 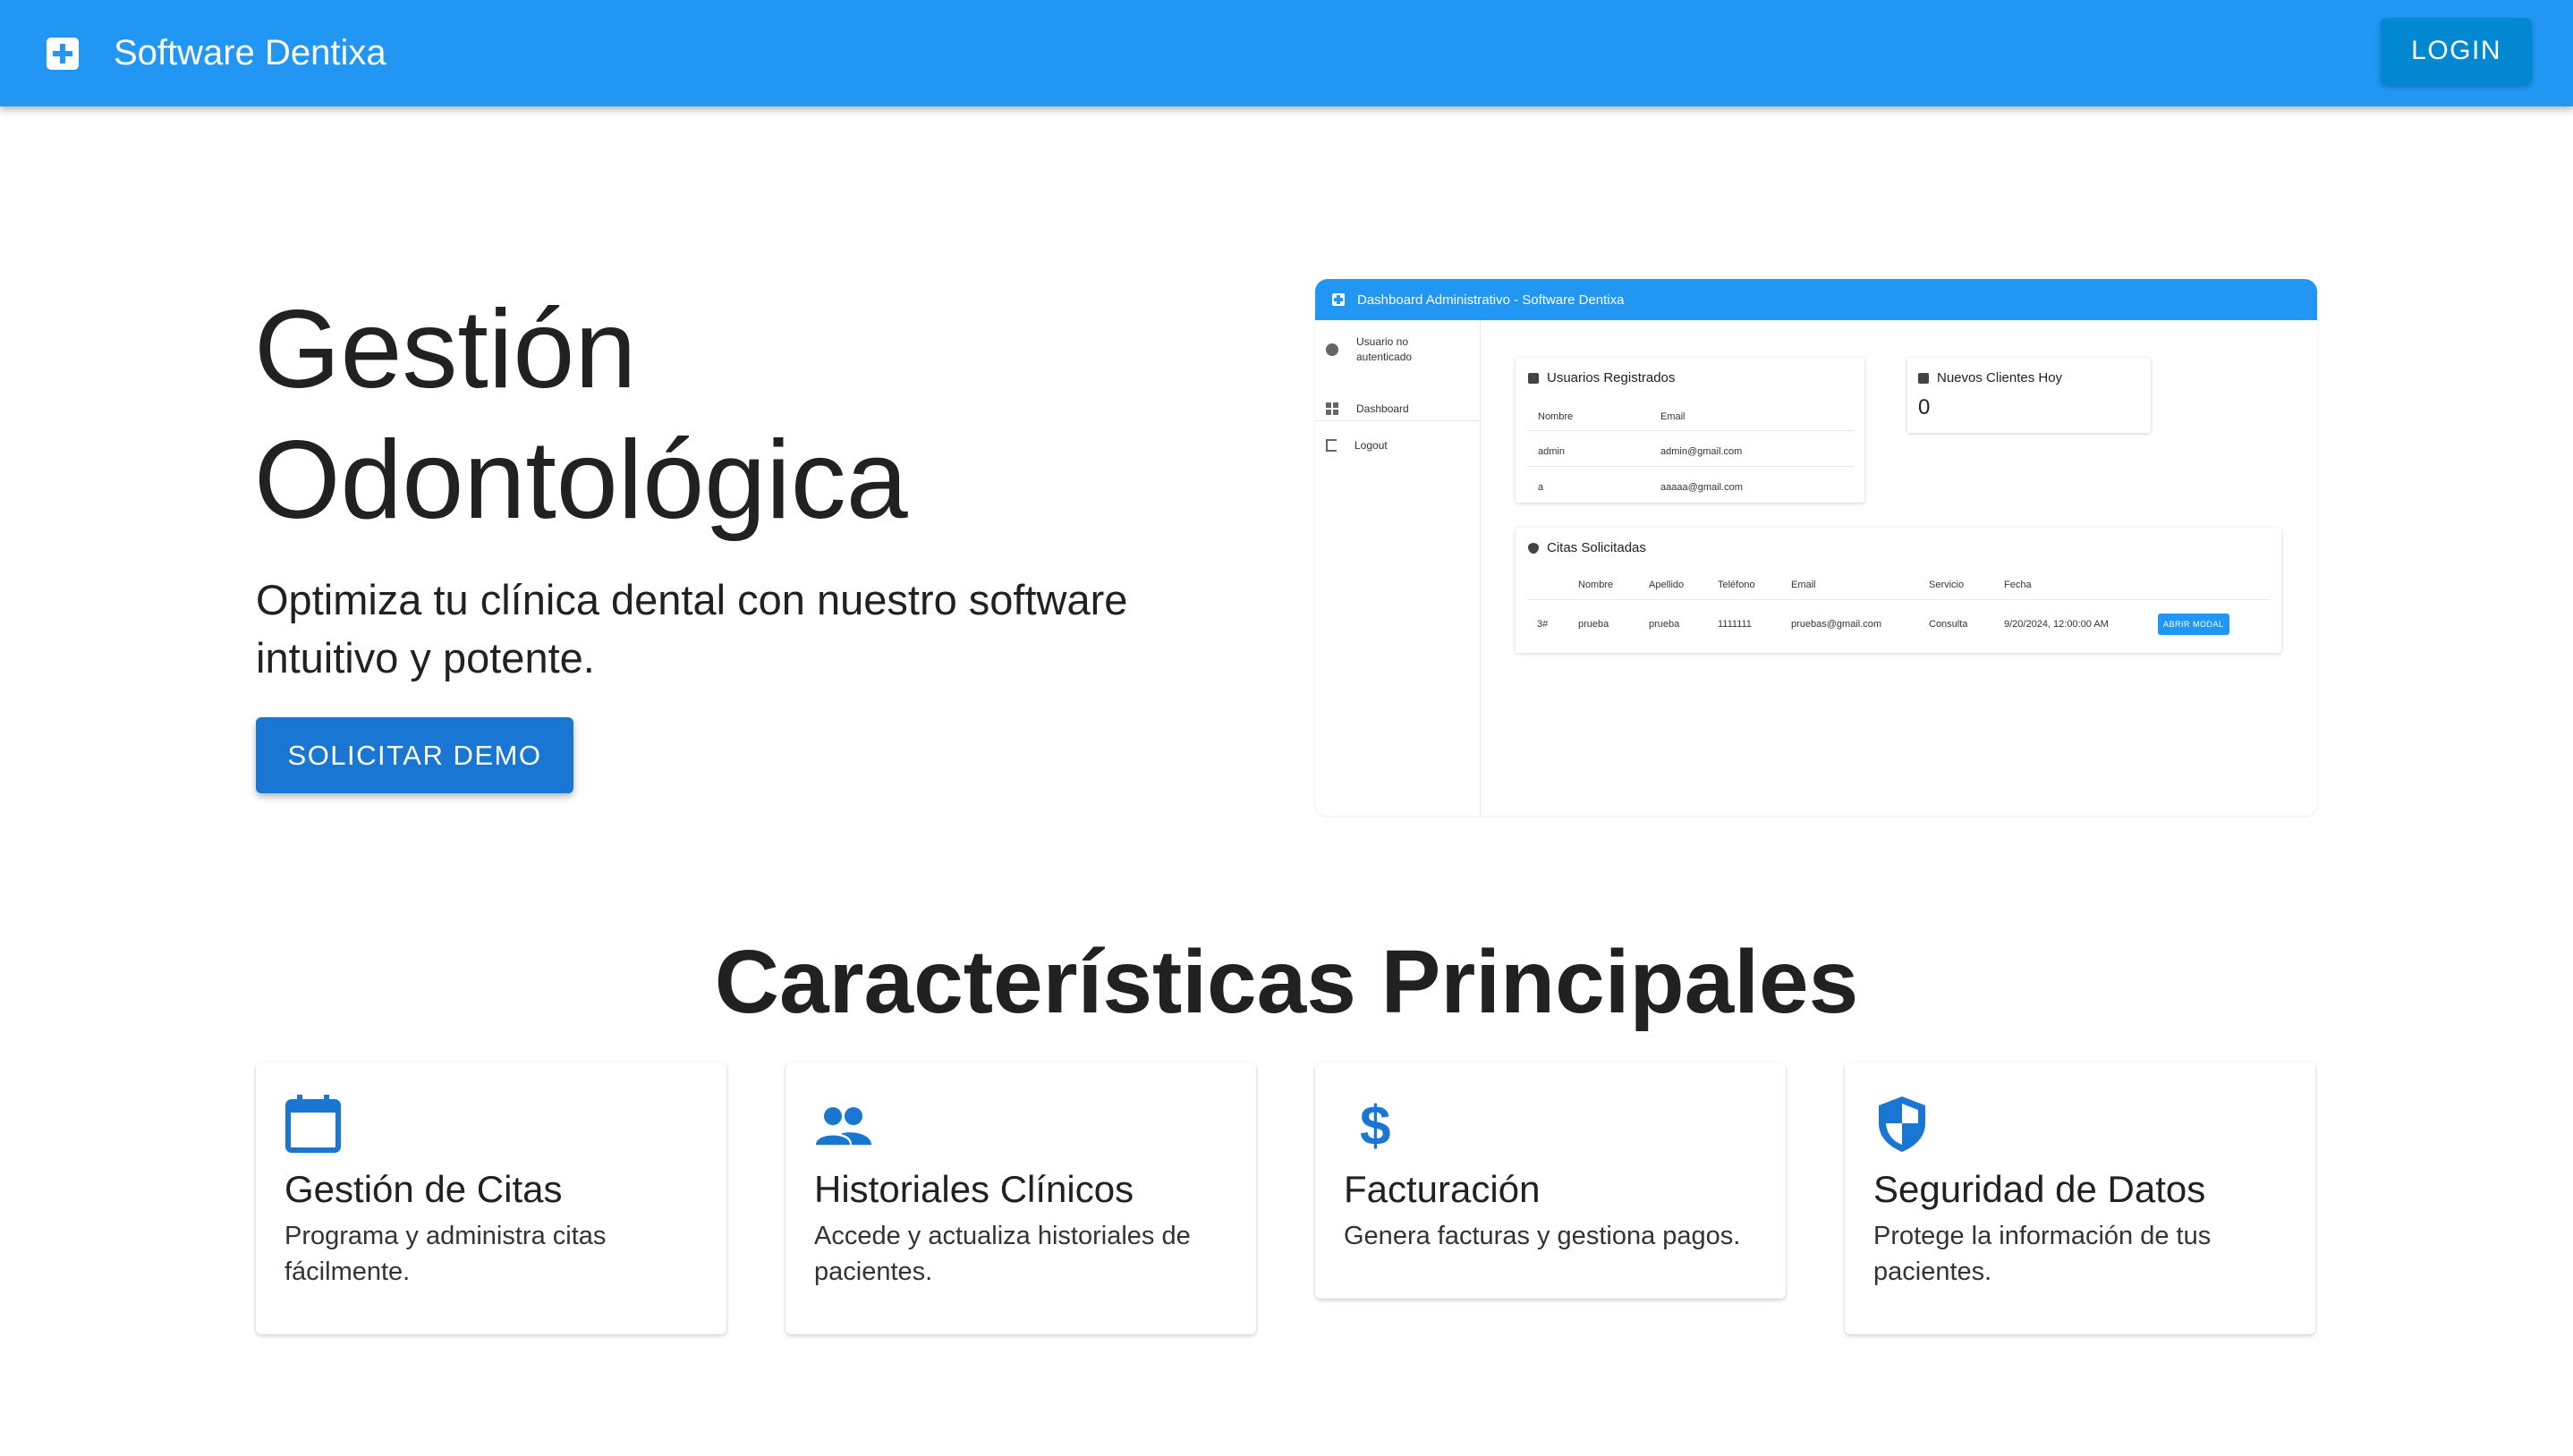 What do you see at coordinates (1948, 624) in the screenshot?
I see `preview-citas-cell: Consulta` at bounding box center [1948, 624].